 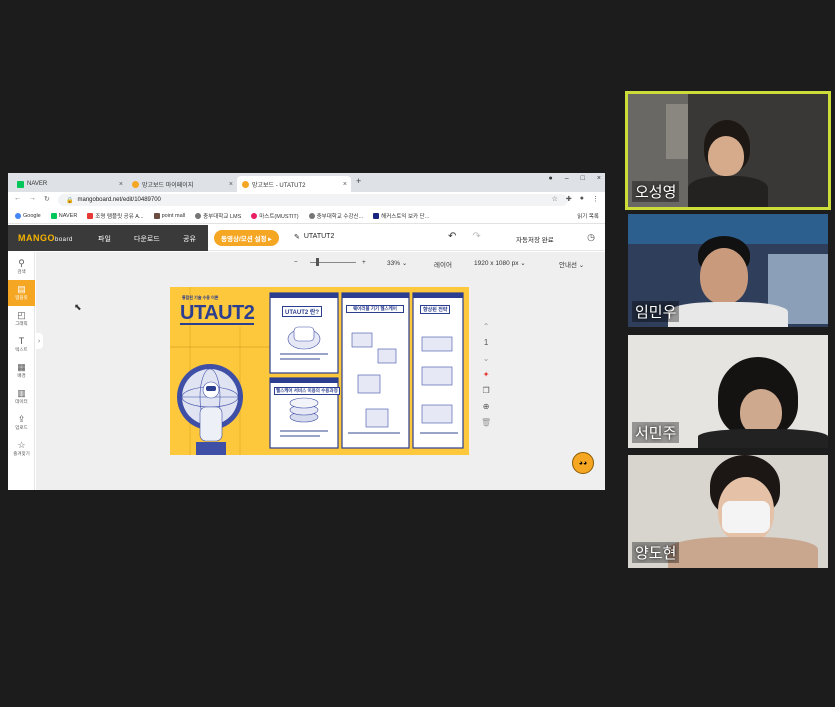 What do you see at coordinates (486, 342) in the screenshot?
I see `page-number: 1` at bounding box center [486, 342].